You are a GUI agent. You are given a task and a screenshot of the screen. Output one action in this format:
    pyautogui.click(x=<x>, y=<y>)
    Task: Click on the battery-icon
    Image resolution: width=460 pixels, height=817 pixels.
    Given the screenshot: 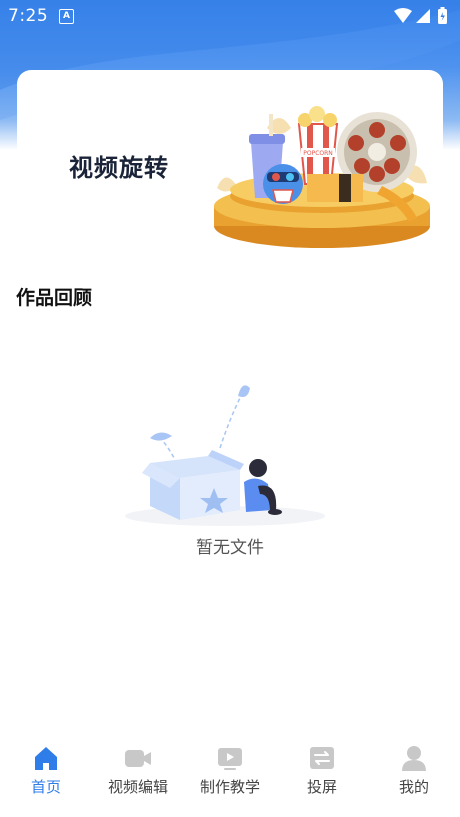 What is the action you would take?
    pyautogui.click(x=442, y=15)
    